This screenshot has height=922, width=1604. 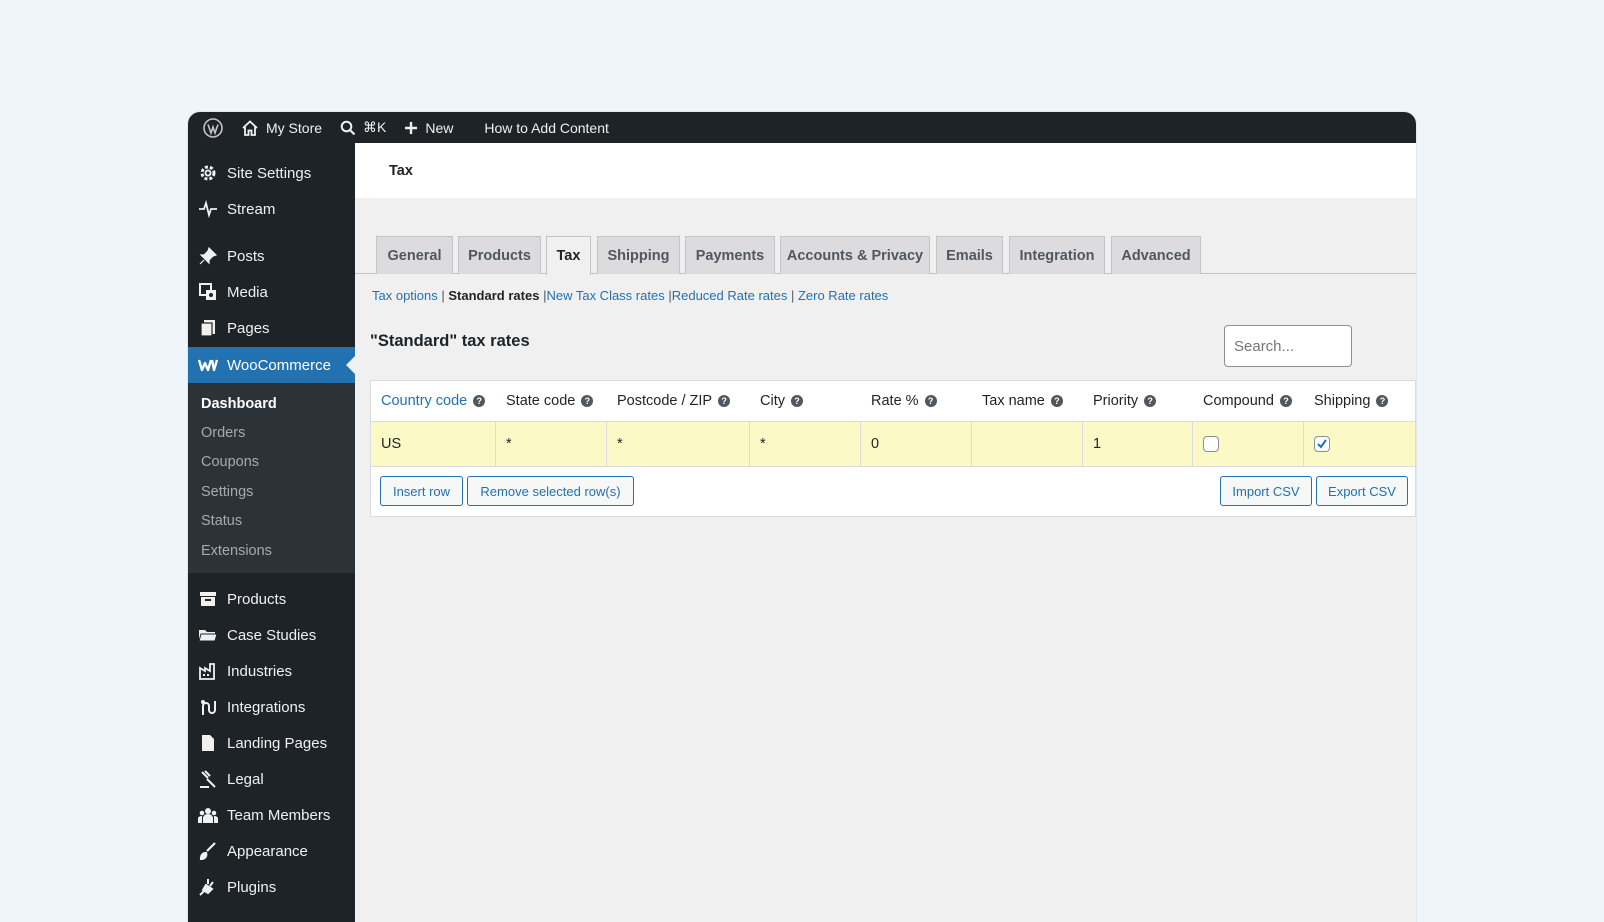 I want to click on menu-team-members: Team Members, so click(x=271, y=815).